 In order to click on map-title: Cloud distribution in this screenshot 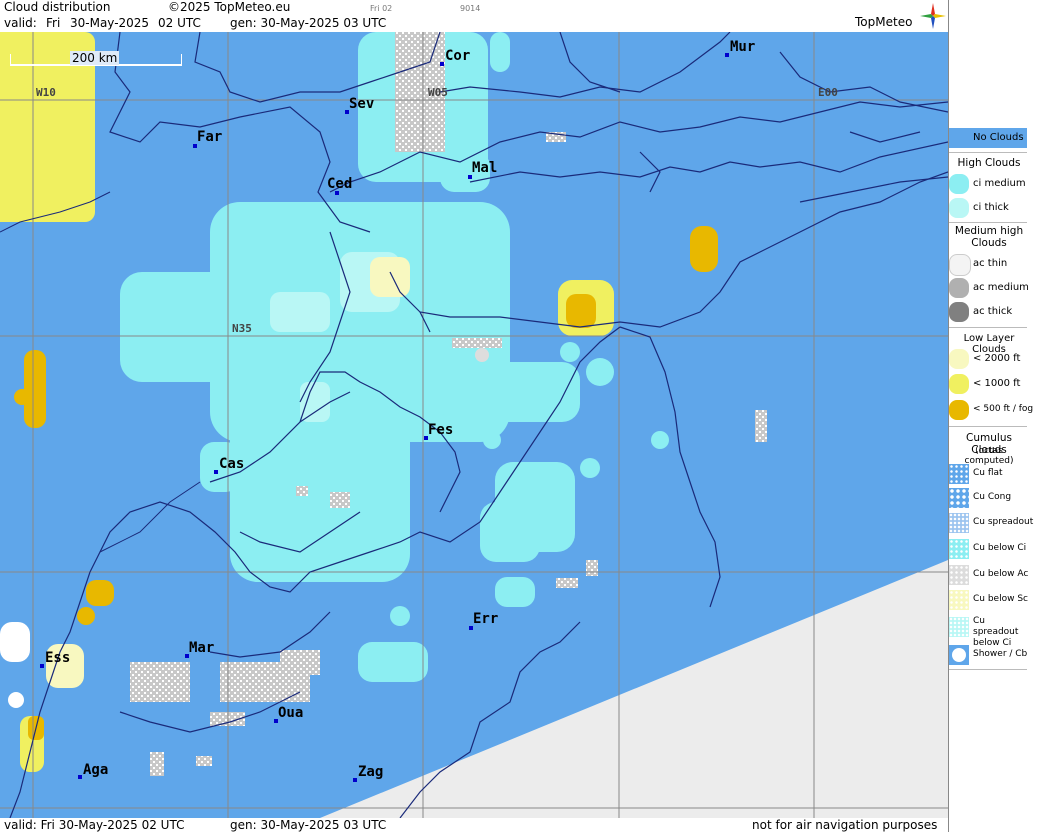, I will do `click(57, 7)`.